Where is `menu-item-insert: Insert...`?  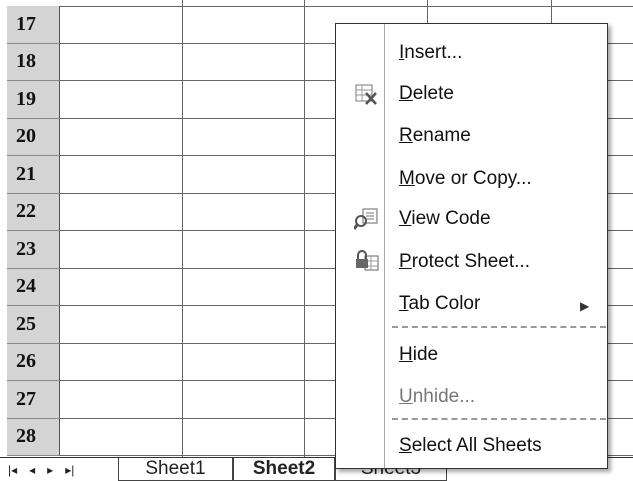
menu-item-insert: Insert... is located at coordinates (430, 53).